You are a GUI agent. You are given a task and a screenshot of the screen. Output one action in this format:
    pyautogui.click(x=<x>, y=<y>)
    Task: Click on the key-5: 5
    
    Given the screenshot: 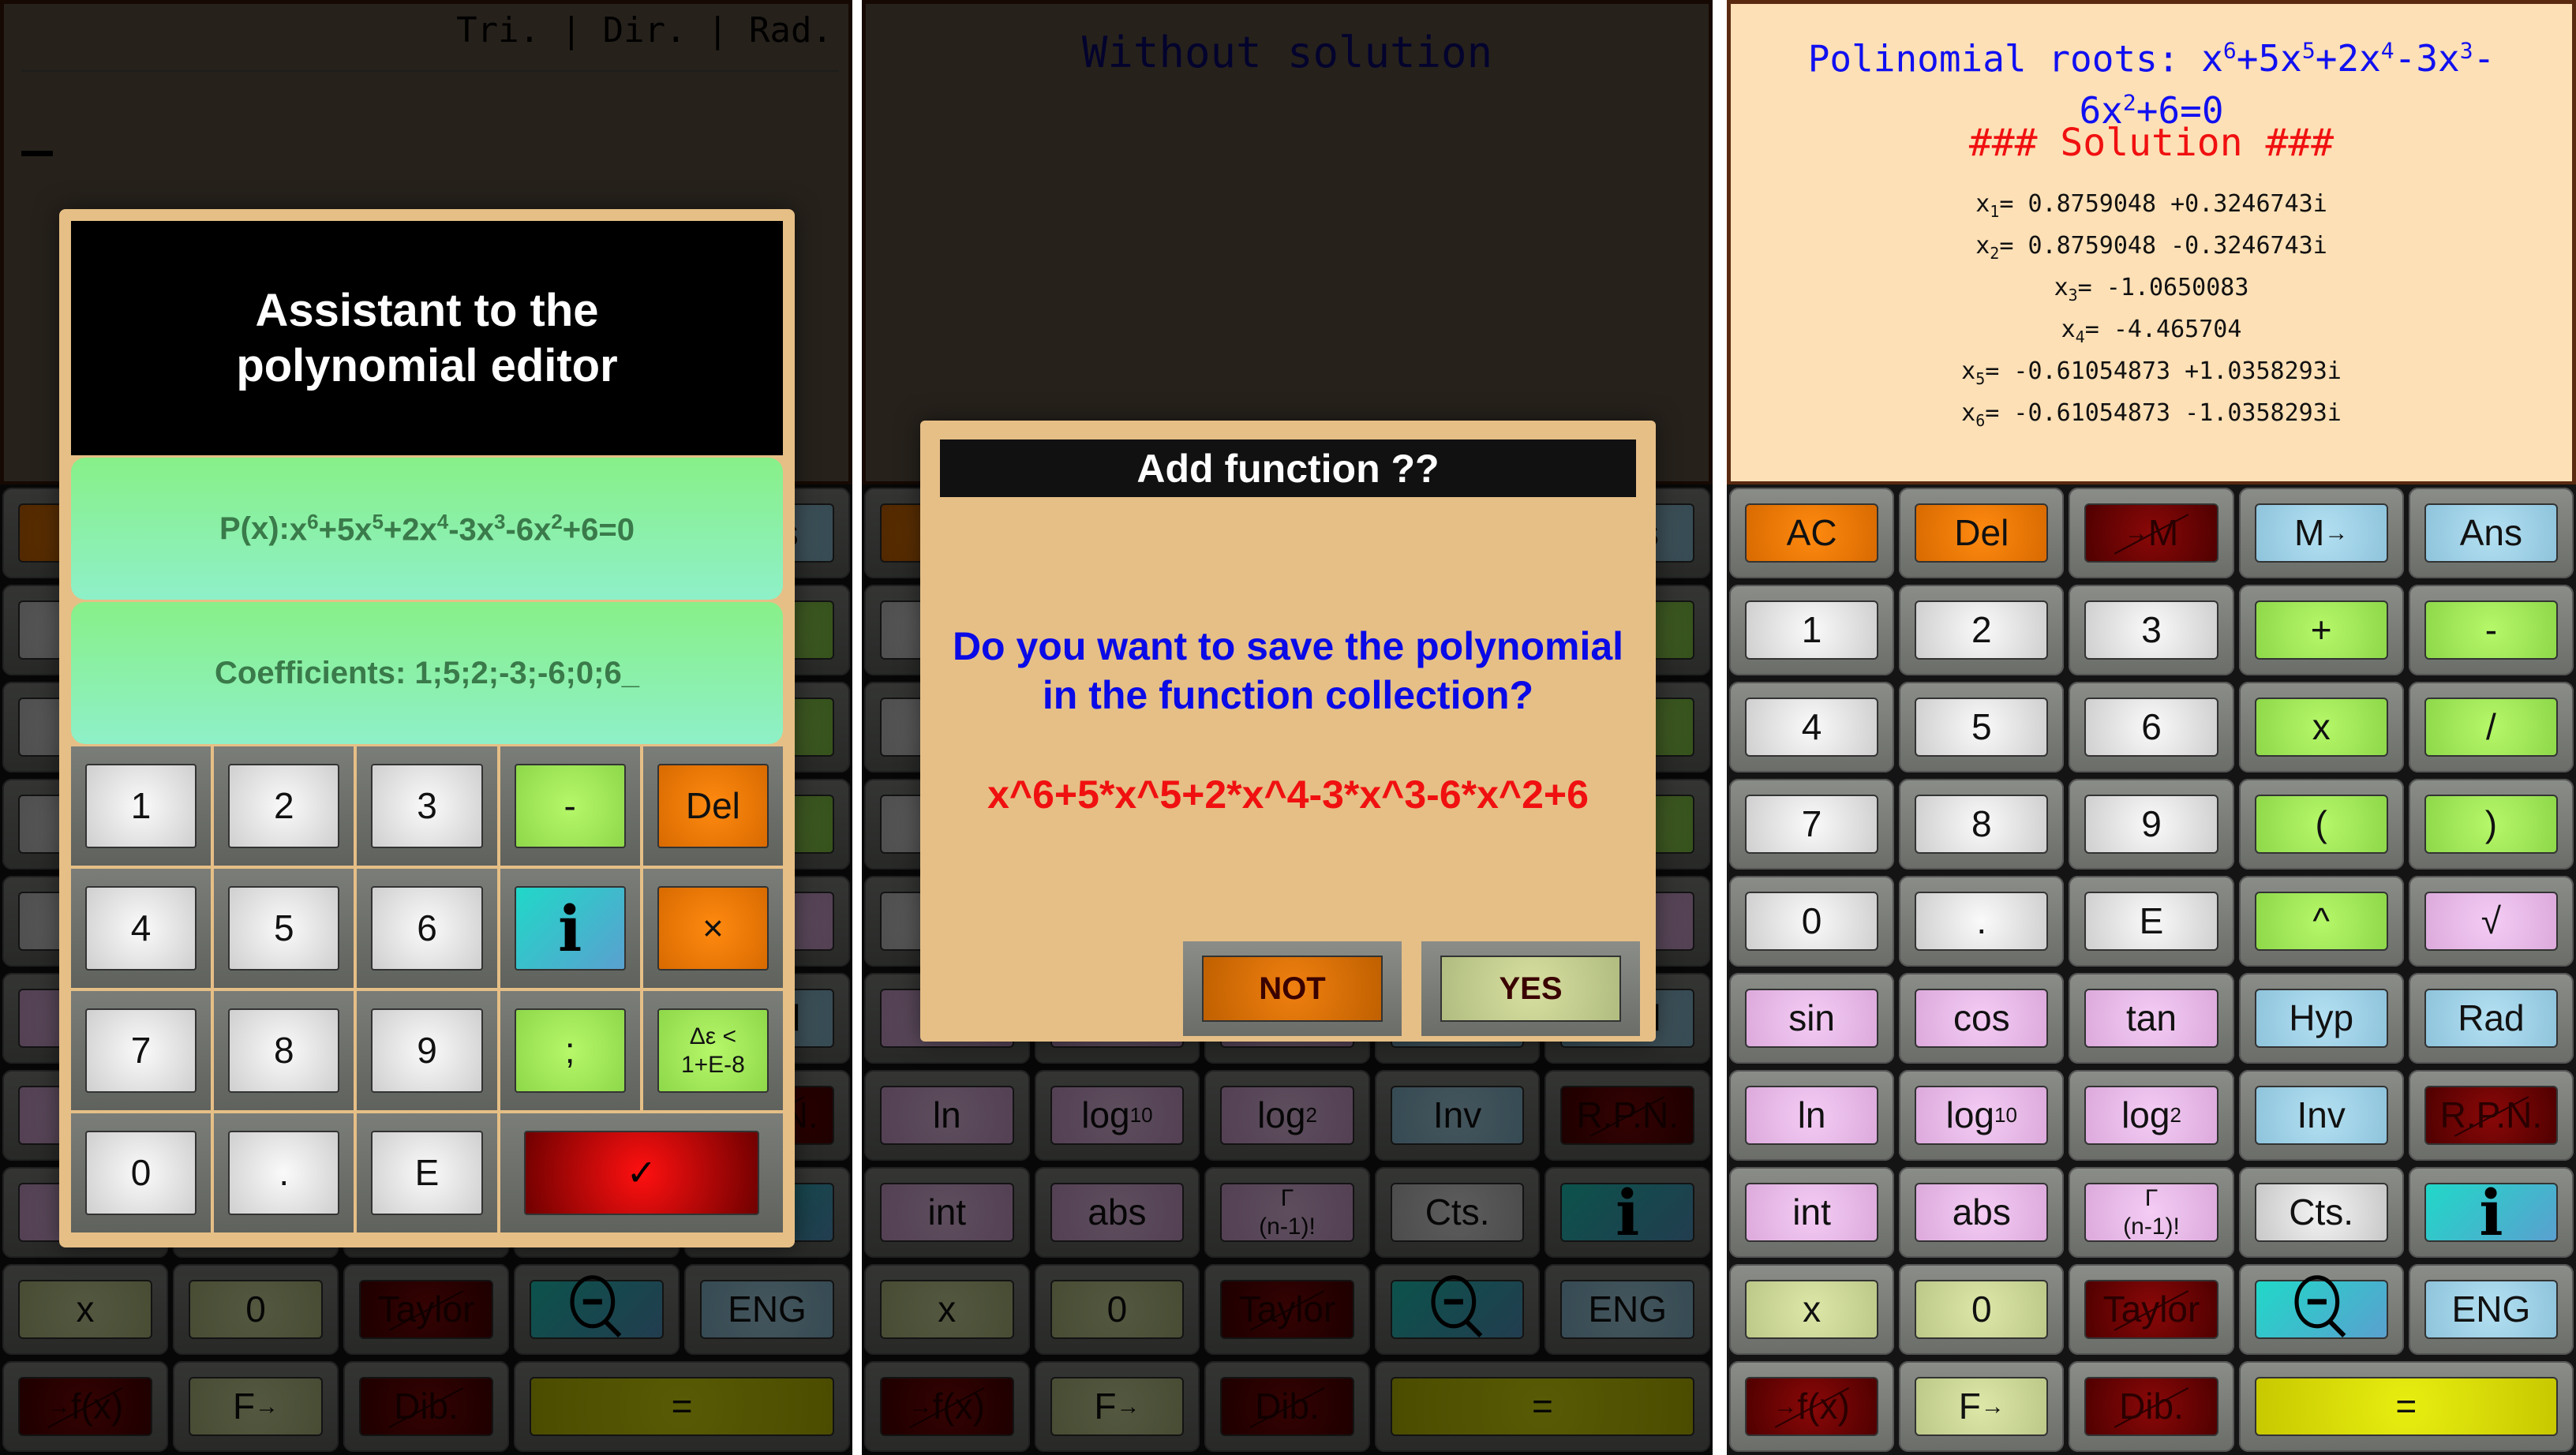 What is the action you would take?
    pyautogui.click(x=1982, y=727)
    